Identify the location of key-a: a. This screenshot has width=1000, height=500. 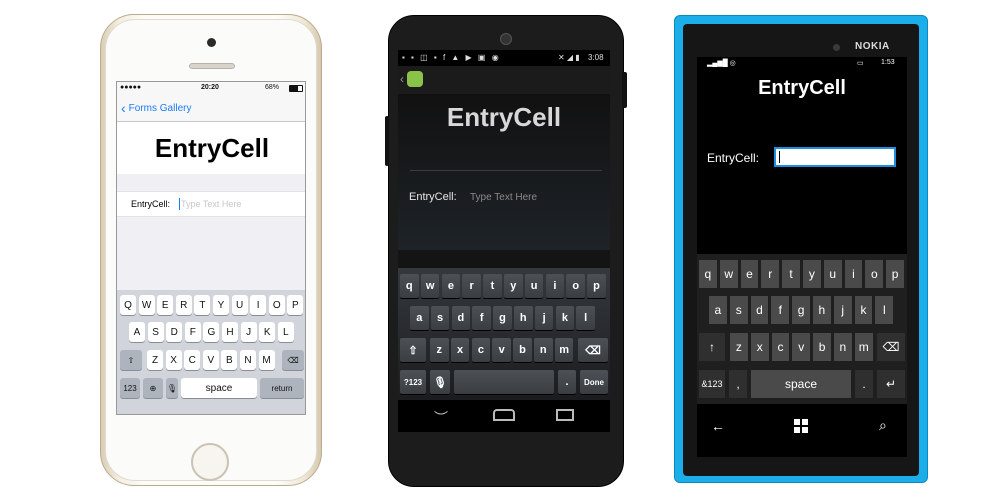
(718, 310).